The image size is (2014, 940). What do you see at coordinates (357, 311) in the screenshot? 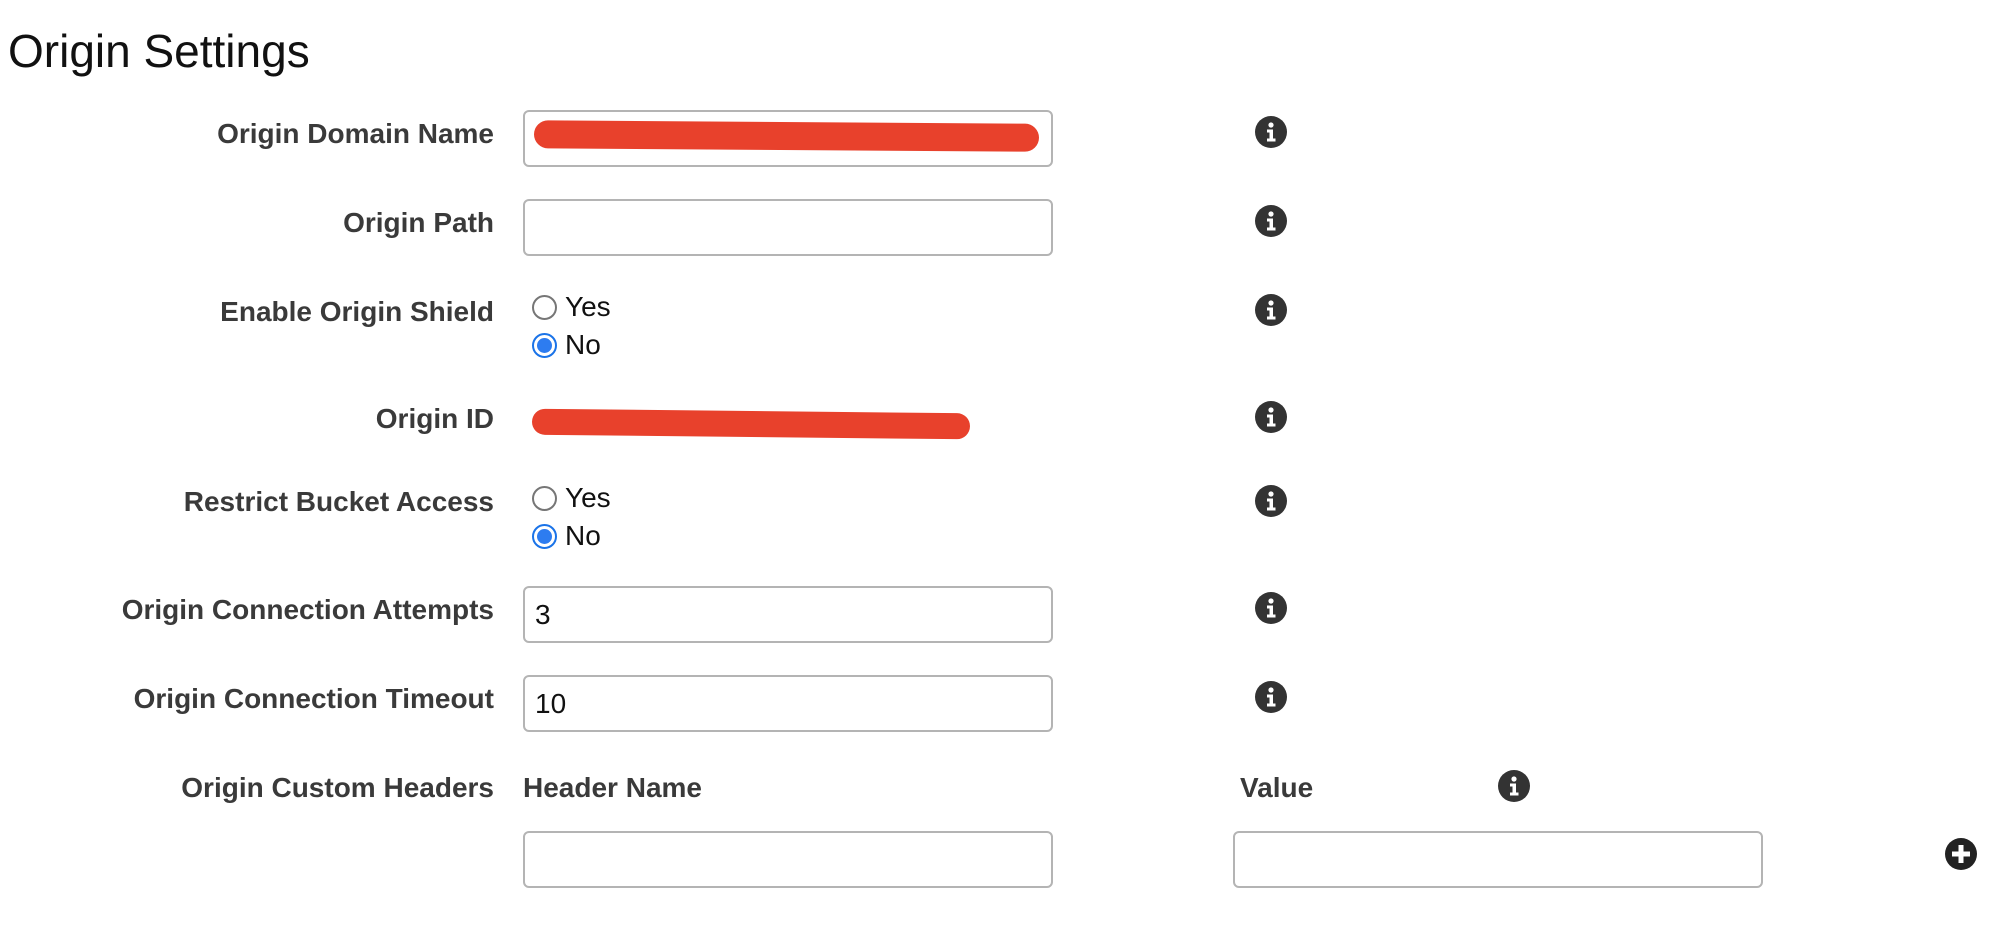
I see `enable-origin-shield-label: Enable Origin Shield` at bounding box center [357, 311].